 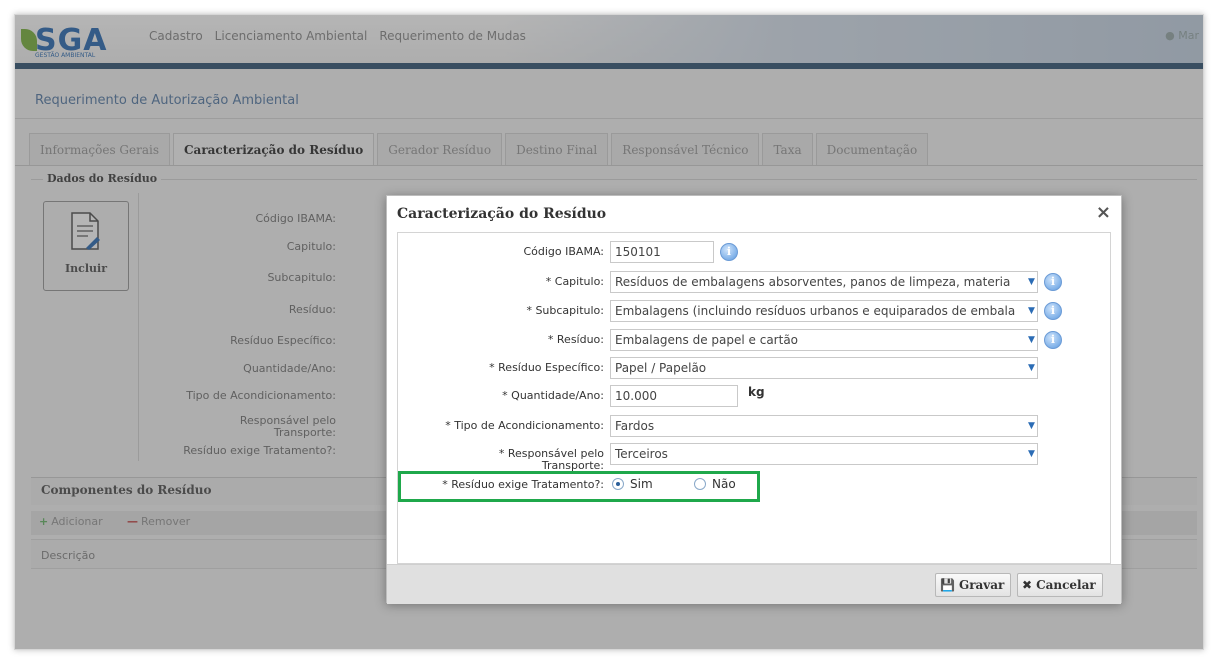 What do you see at coordinates (579, 486) in the screenshot?
I see `highlight-box` at bounding box center [579, 486].